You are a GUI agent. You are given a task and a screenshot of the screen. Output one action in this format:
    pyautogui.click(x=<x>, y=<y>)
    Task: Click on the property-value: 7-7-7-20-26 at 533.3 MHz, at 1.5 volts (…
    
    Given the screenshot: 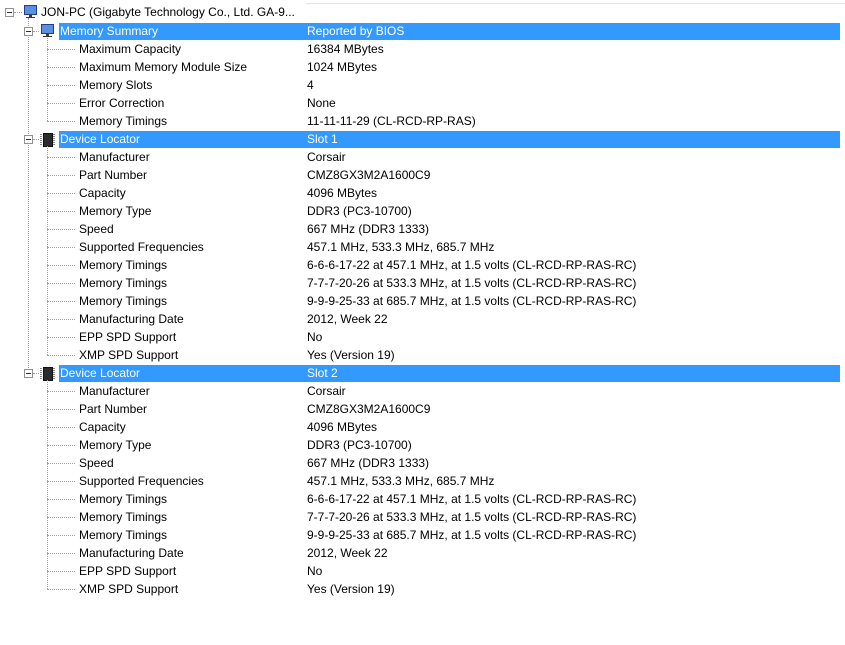 What is the action you would take?
    pyautogui.click(x=472, y=517)
    